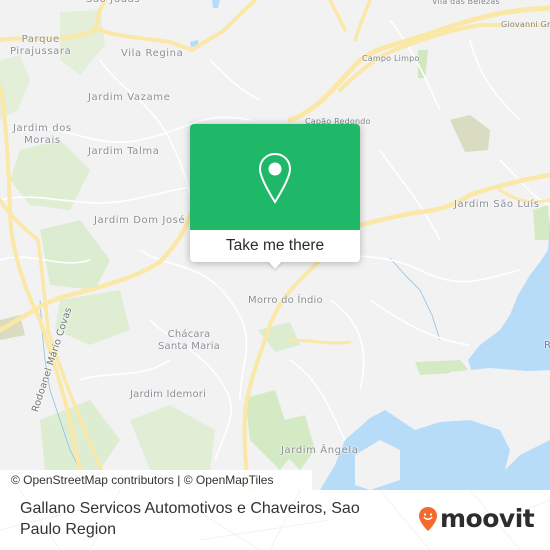 This screenshot has width=550, height=550. What do you see at coordinates (497, 204) in the screenshot?
I see `place-label-jardim-sao-luis: Jardim São Luís` at bounding box center [497, 204].